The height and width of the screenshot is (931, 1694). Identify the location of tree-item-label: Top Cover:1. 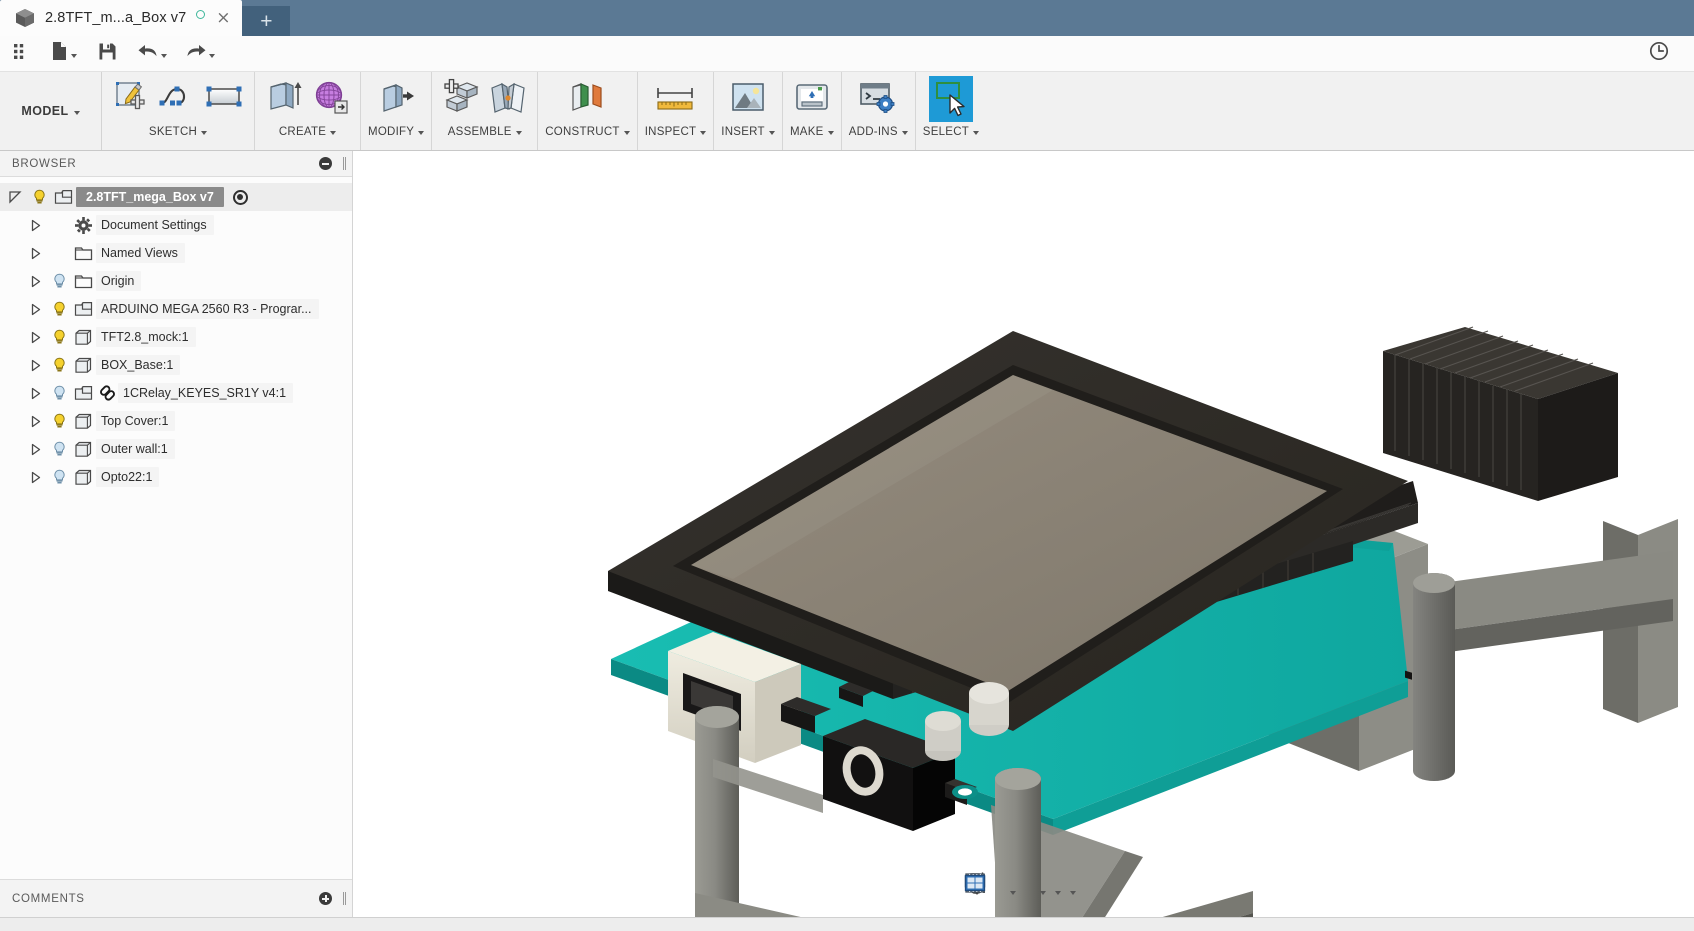
(136, 421).